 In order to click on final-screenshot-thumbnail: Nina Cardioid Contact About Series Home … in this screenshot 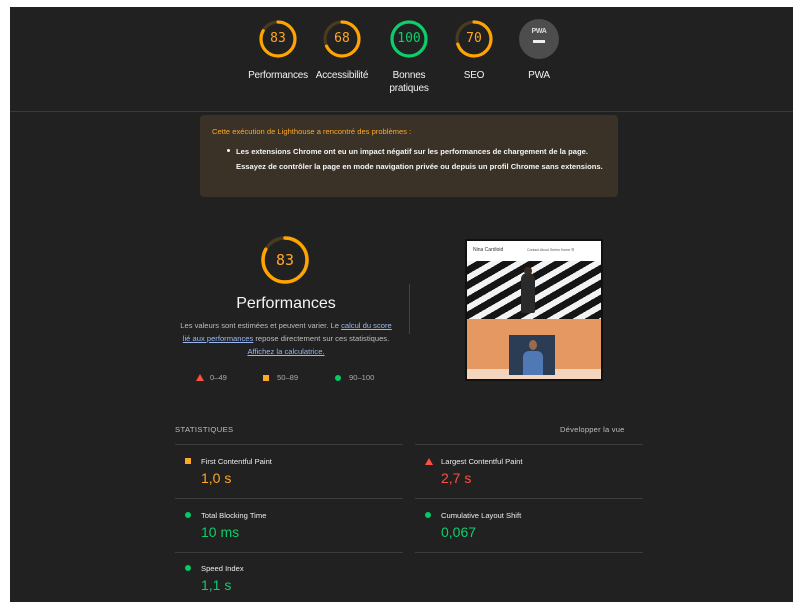, I will do `click(534, 310)`.